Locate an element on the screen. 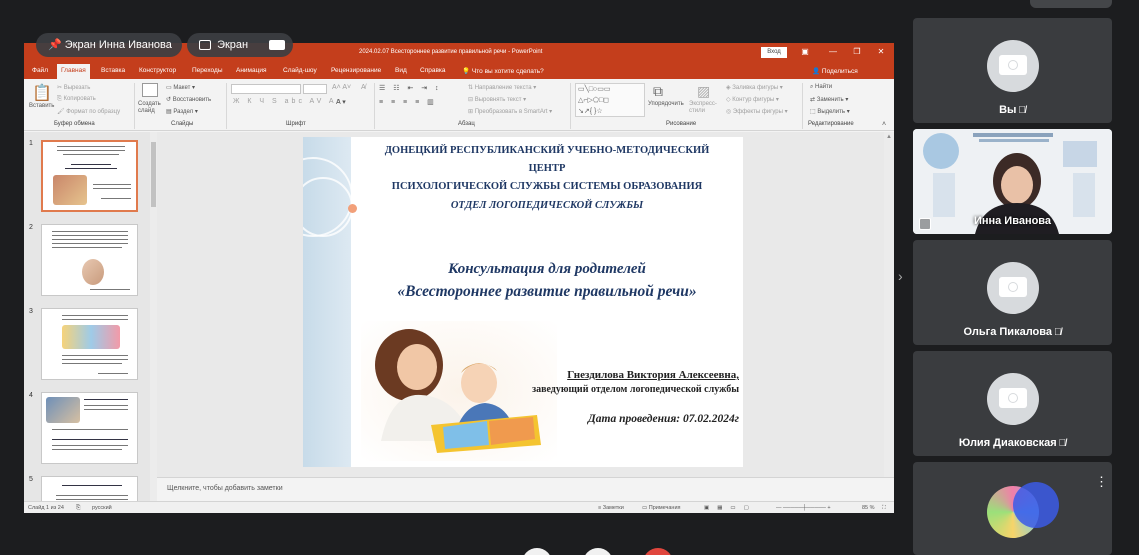  tab-animations: Анимация is located at coordinates (251, 70).